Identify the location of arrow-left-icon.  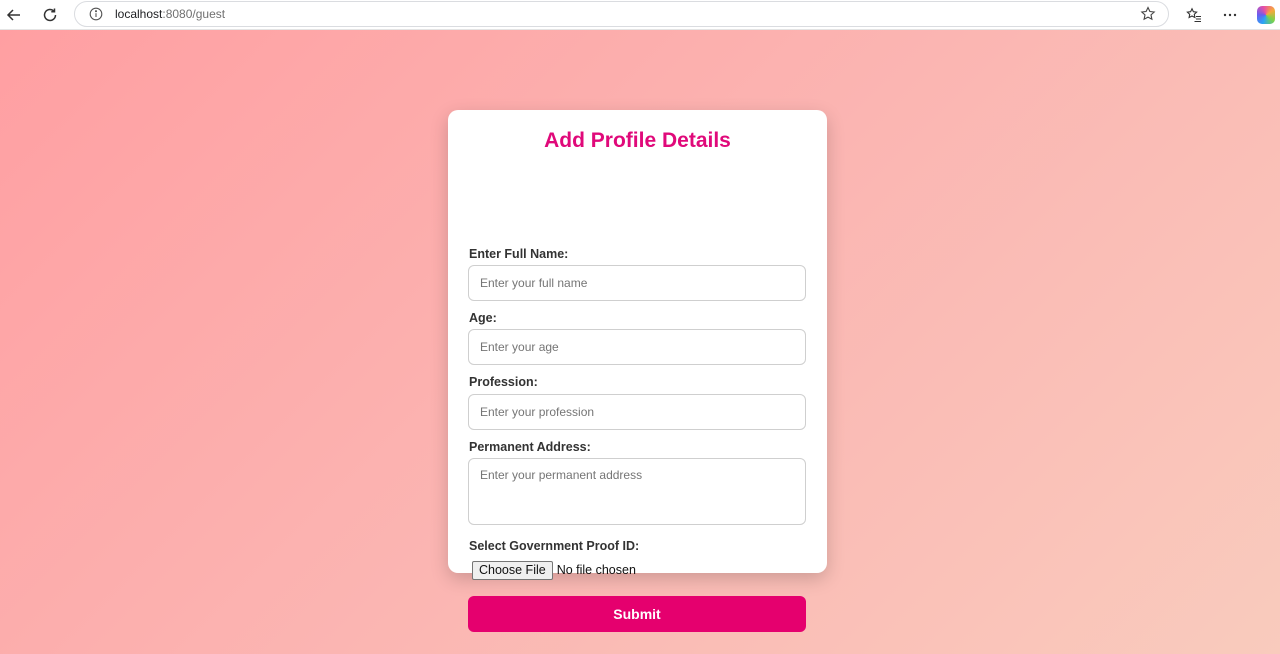
(13, 15).